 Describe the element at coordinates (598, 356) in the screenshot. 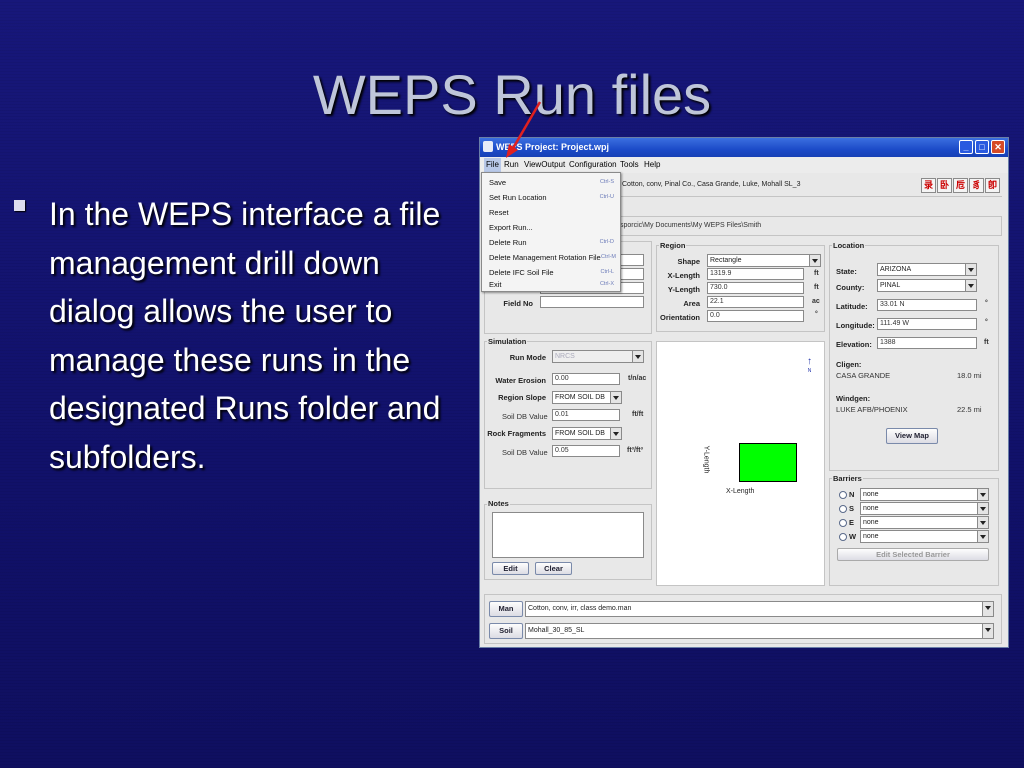

I see `run-mode-select: NRCS` at that location.